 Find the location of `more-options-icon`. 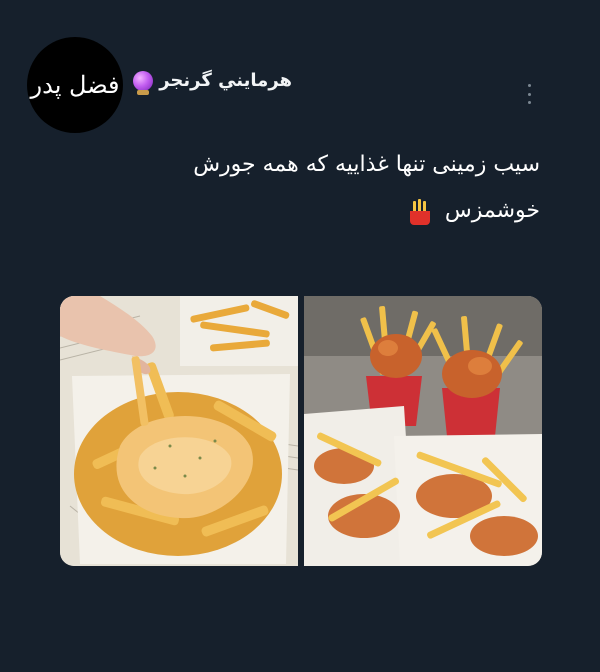

more-options-icon is located at coordinates (529, 94).